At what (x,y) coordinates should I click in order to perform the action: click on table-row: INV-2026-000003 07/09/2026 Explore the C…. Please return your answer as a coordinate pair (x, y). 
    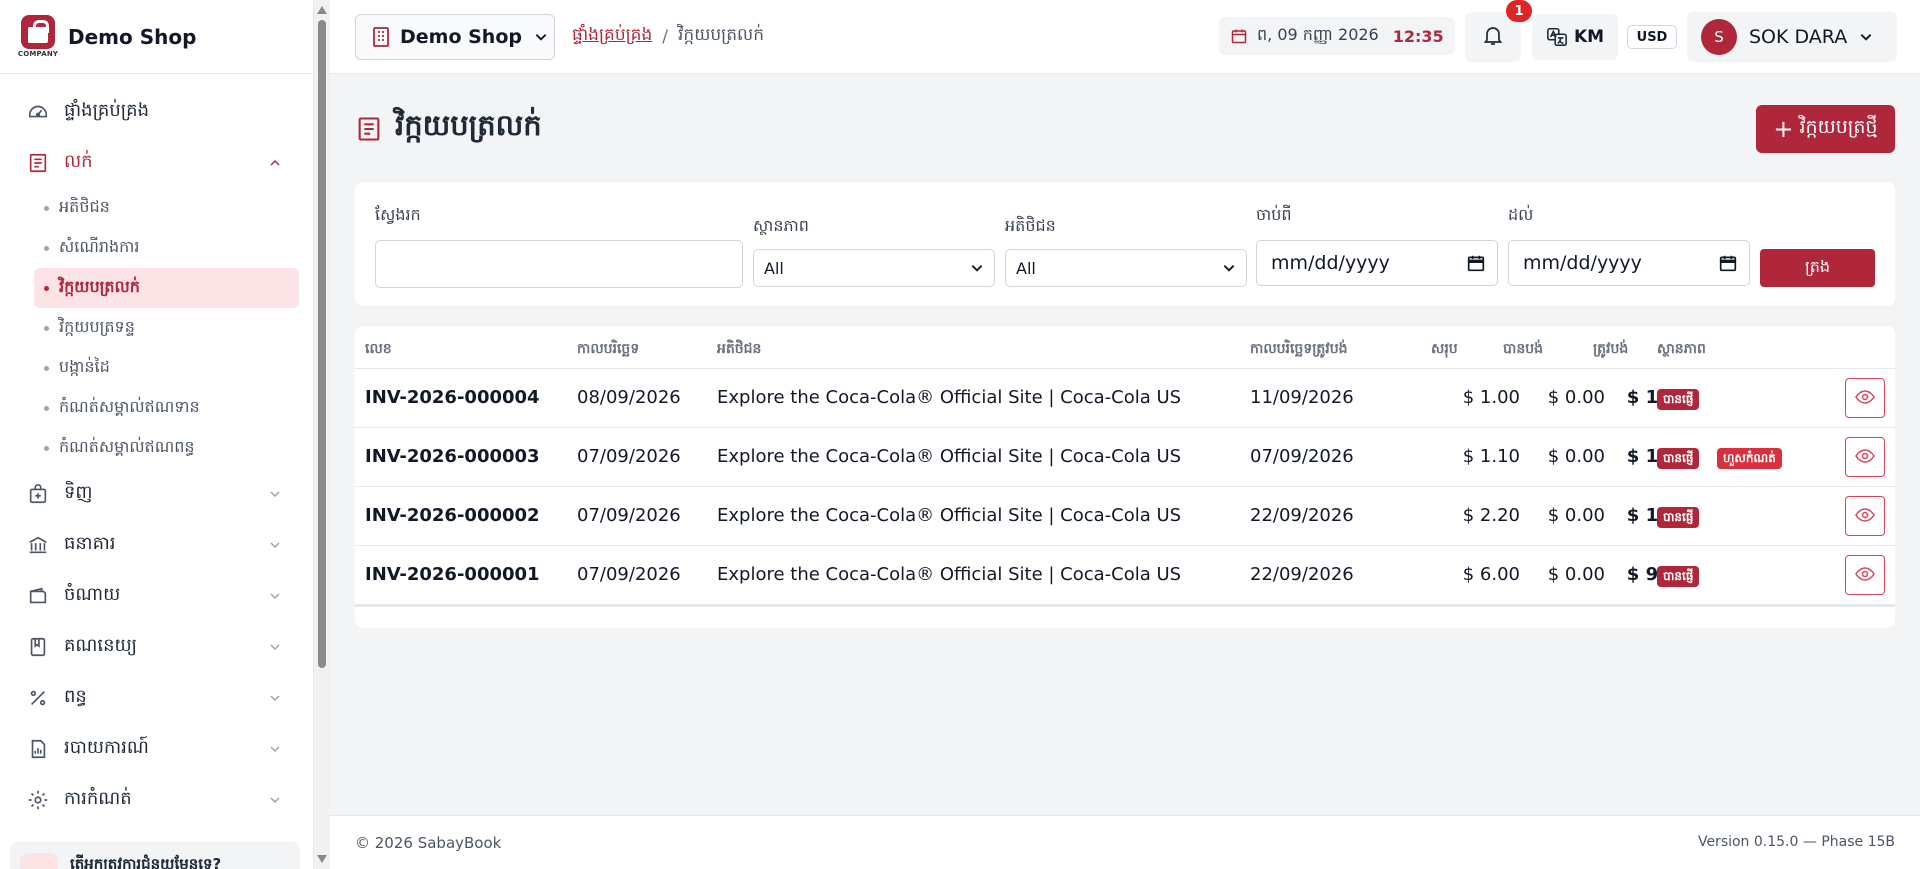
    Looking at the image, I should click on (1125, 457).